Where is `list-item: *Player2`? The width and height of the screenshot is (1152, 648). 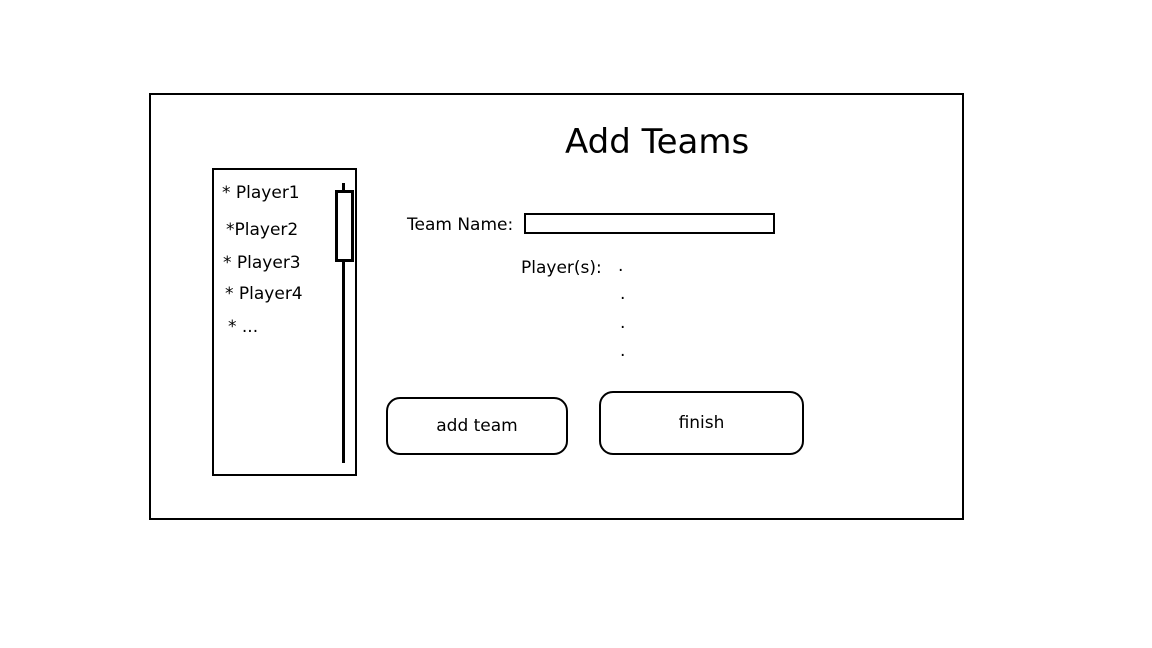 list-item: *Player2 is located at coordinates (262, 230).